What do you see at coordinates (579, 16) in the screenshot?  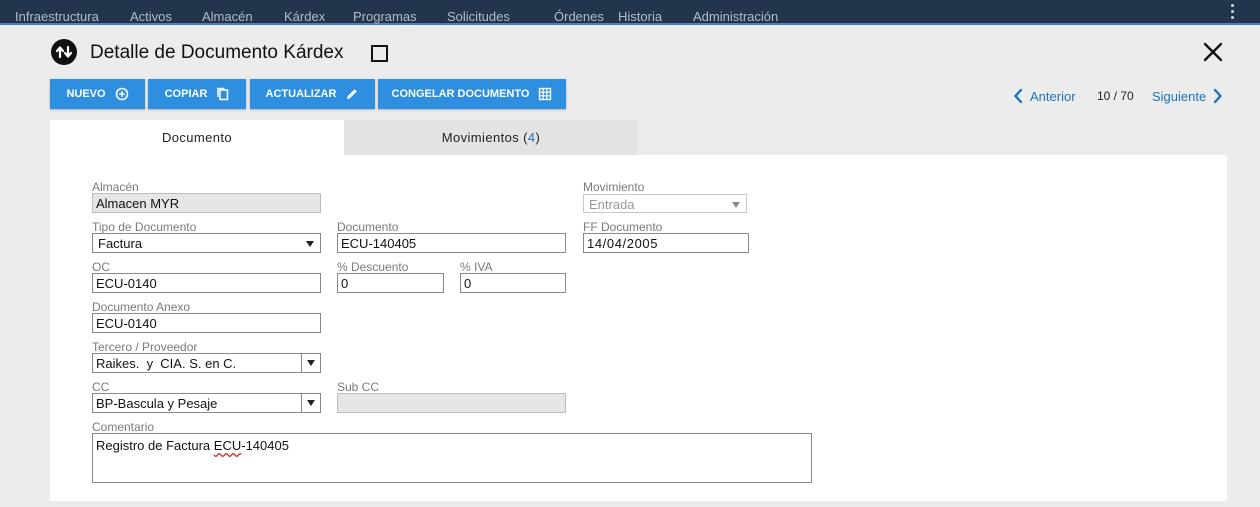 I see `nav-item-ordenes: Órdenes` at bounding box center [579, 16].